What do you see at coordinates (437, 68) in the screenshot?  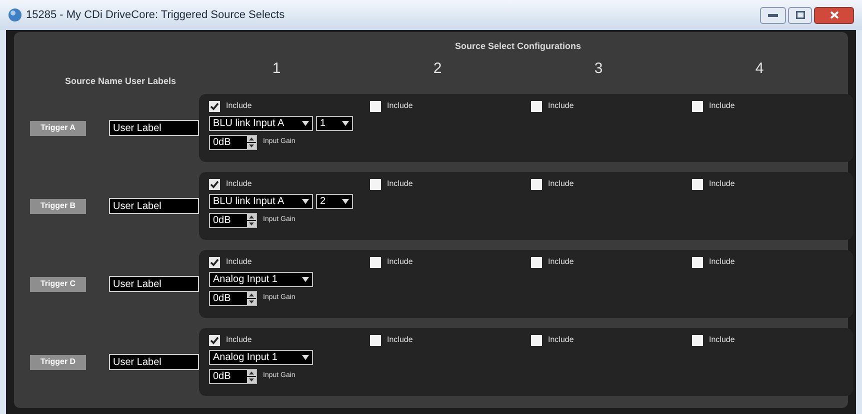 I see `column-number: 2` at bounding box center [437, 68].